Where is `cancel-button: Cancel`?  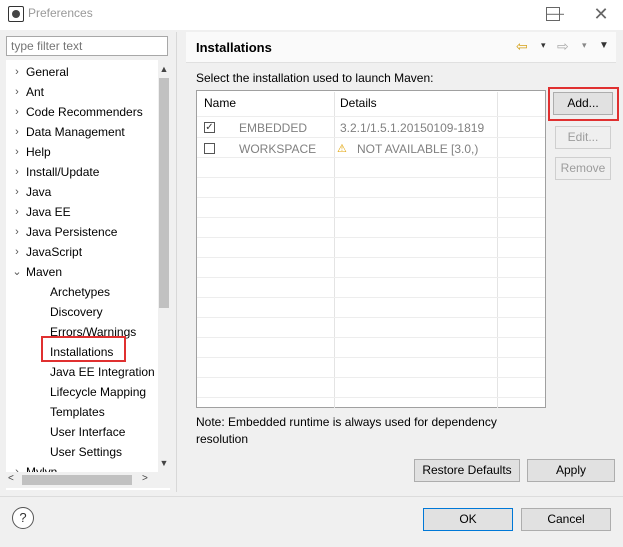 cancel-button: Cancel is located at coordinates (566, 519).